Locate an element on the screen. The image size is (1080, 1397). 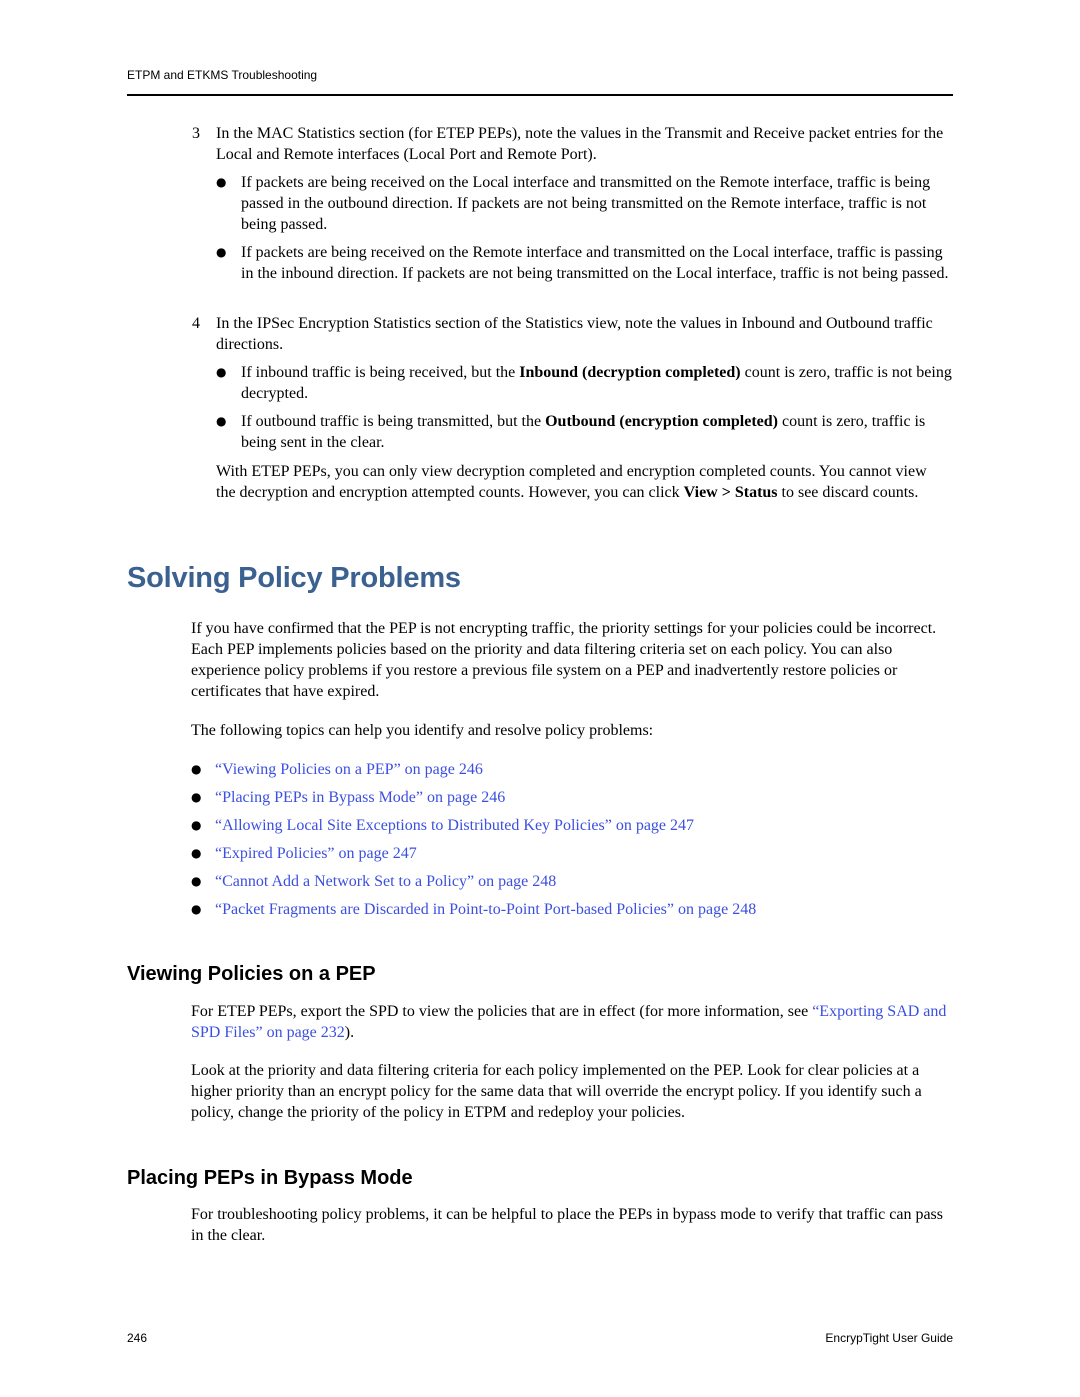
running-header: ETPM and ETKMS Troubleshooting is located at coordinates (222, 75).